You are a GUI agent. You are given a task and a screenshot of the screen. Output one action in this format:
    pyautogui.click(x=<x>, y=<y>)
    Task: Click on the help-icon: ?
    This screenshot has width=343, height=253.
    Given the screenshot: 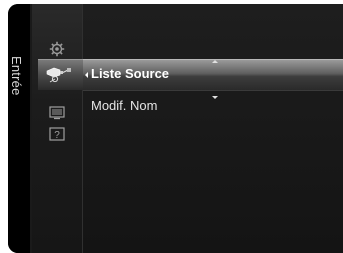 What is the action you would take?
    pyautogui.click(x=57, y=134)
    